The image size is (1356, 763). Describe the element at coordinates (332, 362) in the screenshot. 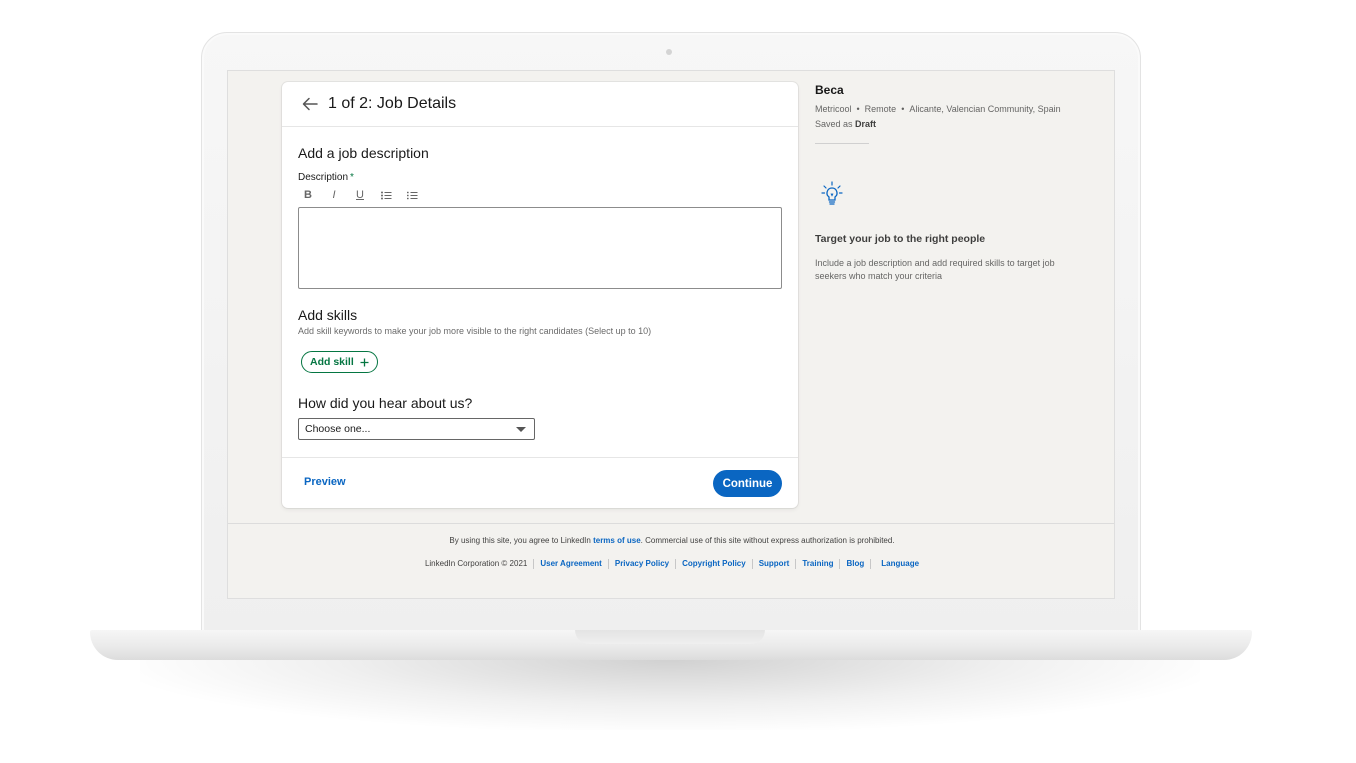

I see `add-skill-label: Add skill` at that location.